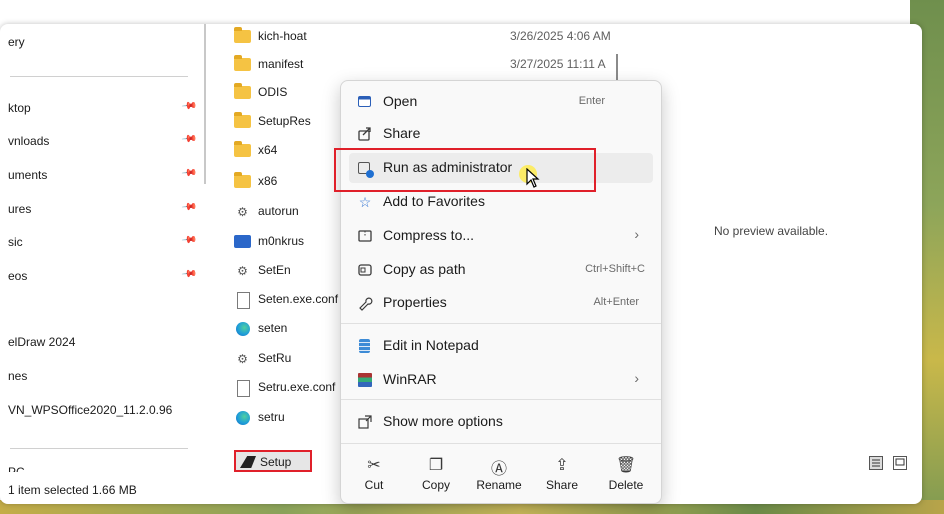 The image size is (944, 514). Describe the element at coordinates (400, 101) in the screenshot. I see `menu-item-label: Open` at that location.